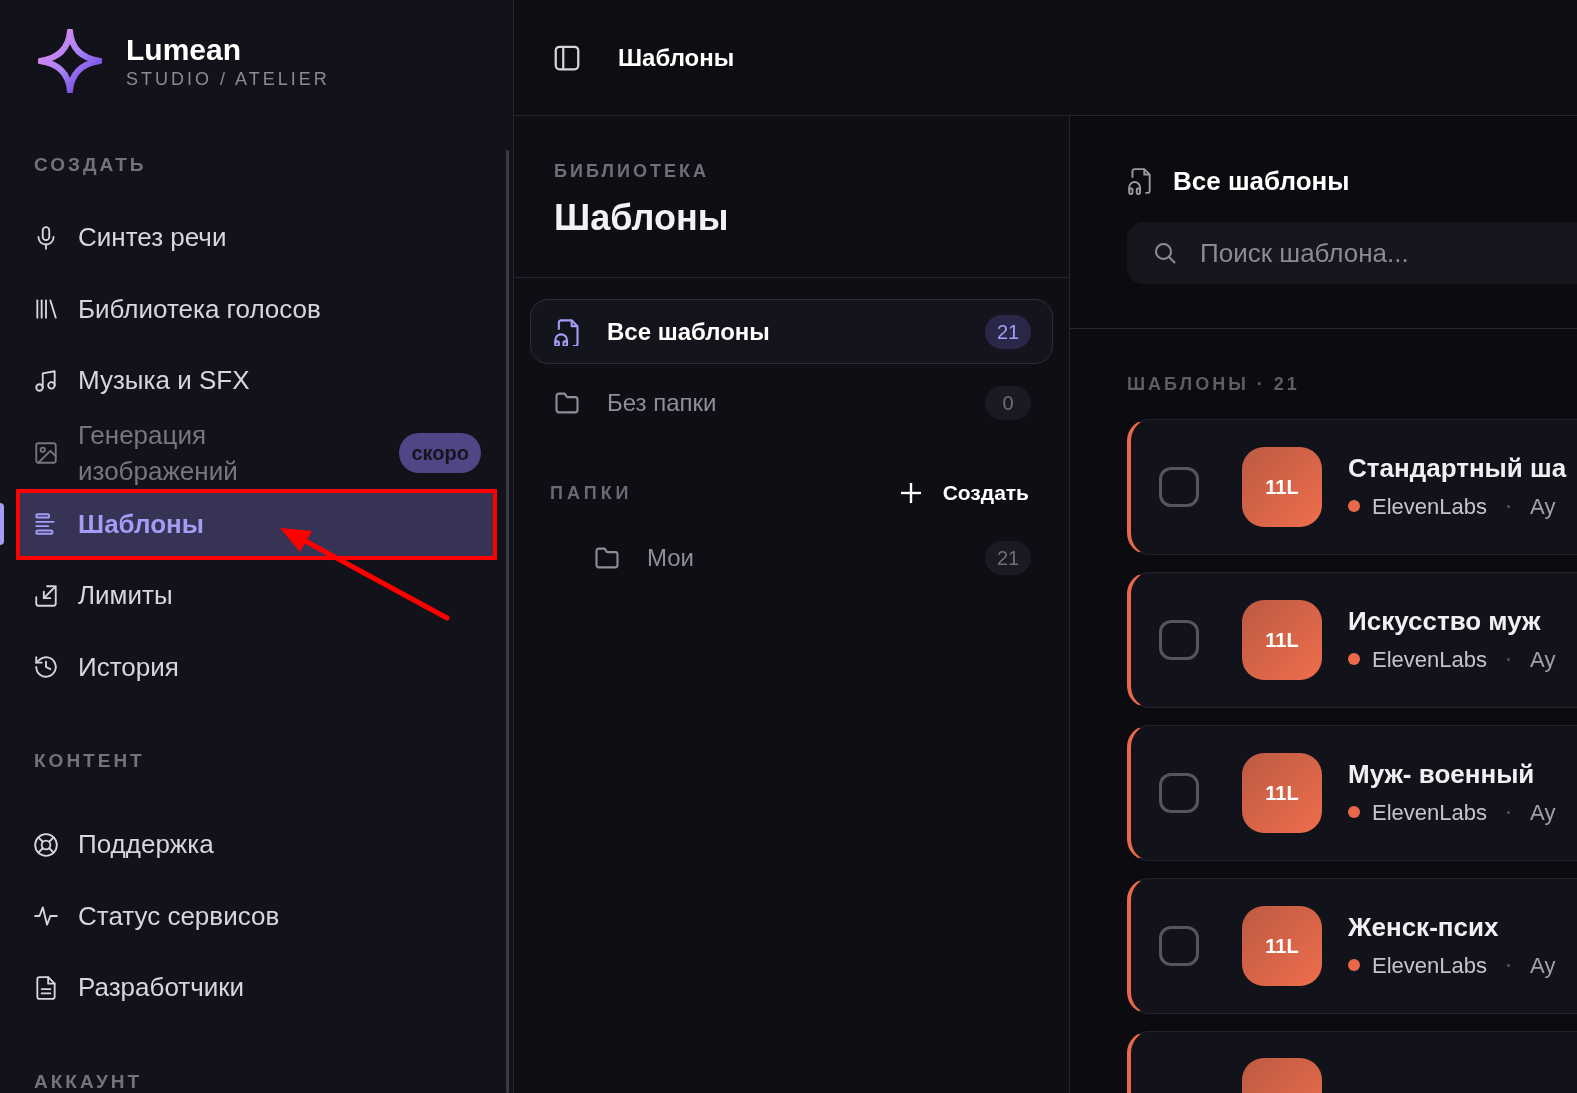 This screenshot has width=1577, height=1093. Describe the element at coordinates (811, 557) in the screenshot. I see `folder-item: Мои 21` at that location.